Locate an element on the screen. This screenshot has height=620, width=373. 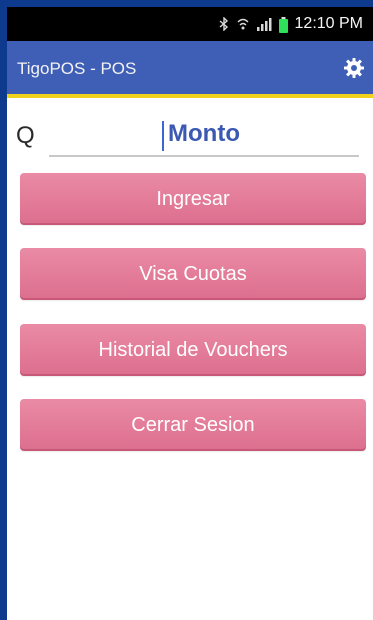
amount-input is located at coordinates (204, 135).